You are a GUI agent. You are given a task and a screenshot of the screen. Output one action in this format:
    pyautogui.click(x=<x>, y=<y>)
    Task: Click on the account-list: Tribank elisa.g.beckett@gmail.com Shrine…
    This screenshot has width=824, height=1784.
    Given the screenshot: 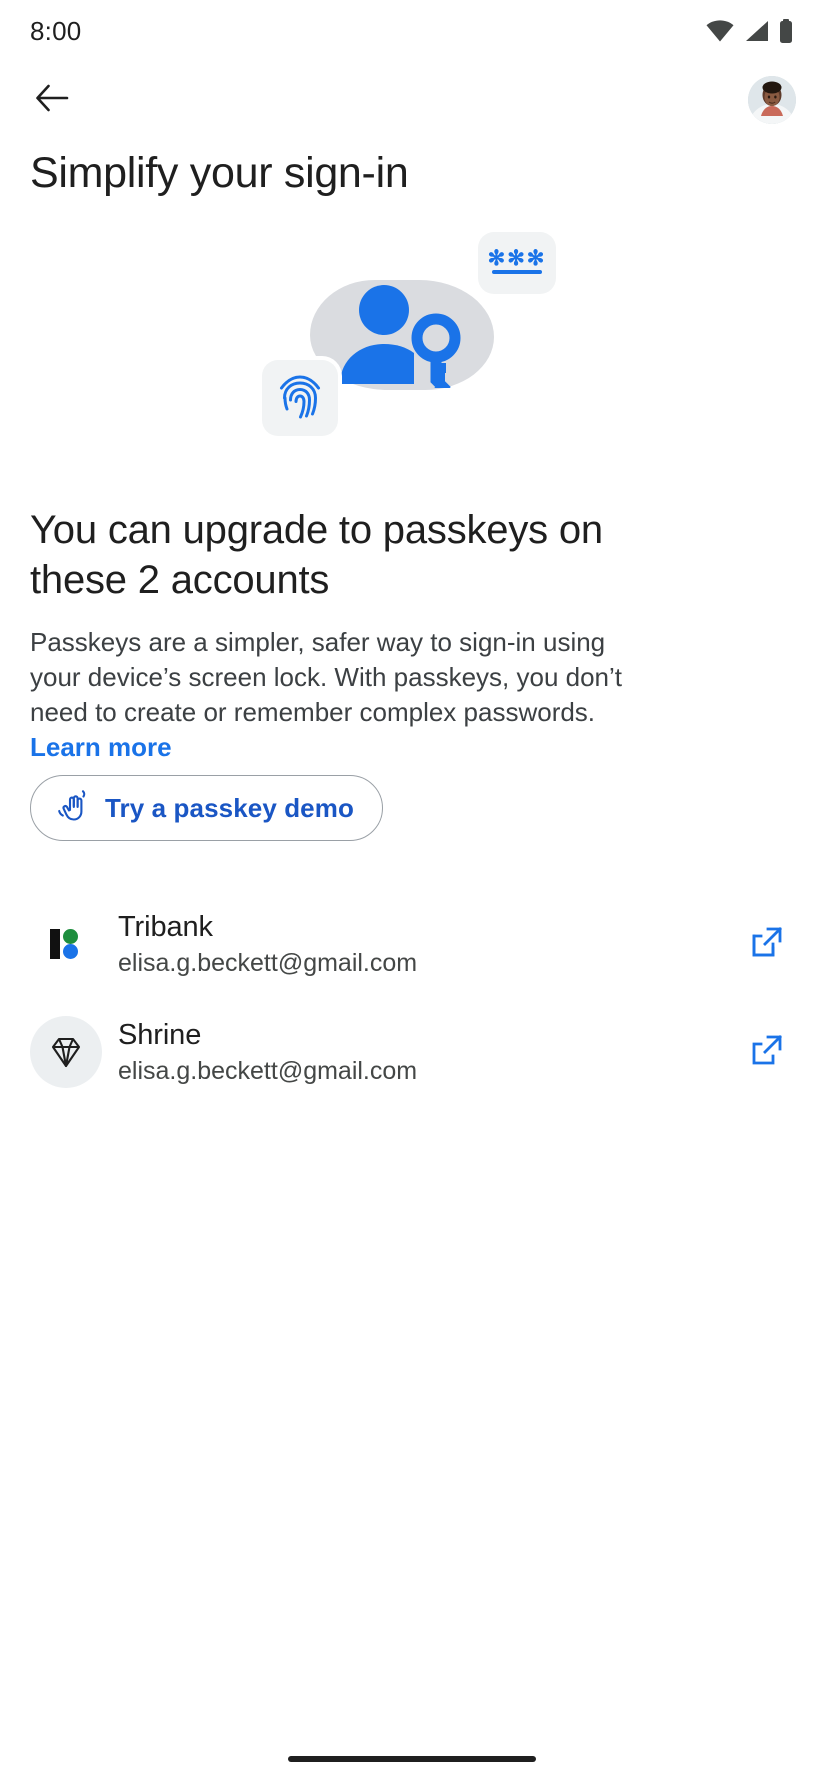 What is the action you would take?
    pyautogui.click(x=412, y=998)
    